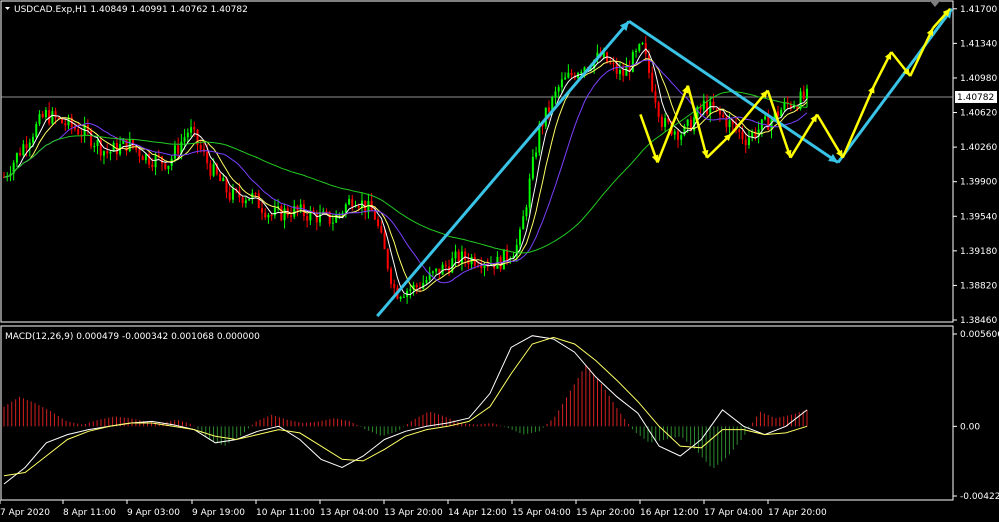 The height and width of the screenshot is (522, 999). What do you see at coordinates (978, 217) in the screenshot?
I see `price-tick-label: 1.39540` at bounding box center [978, 217].